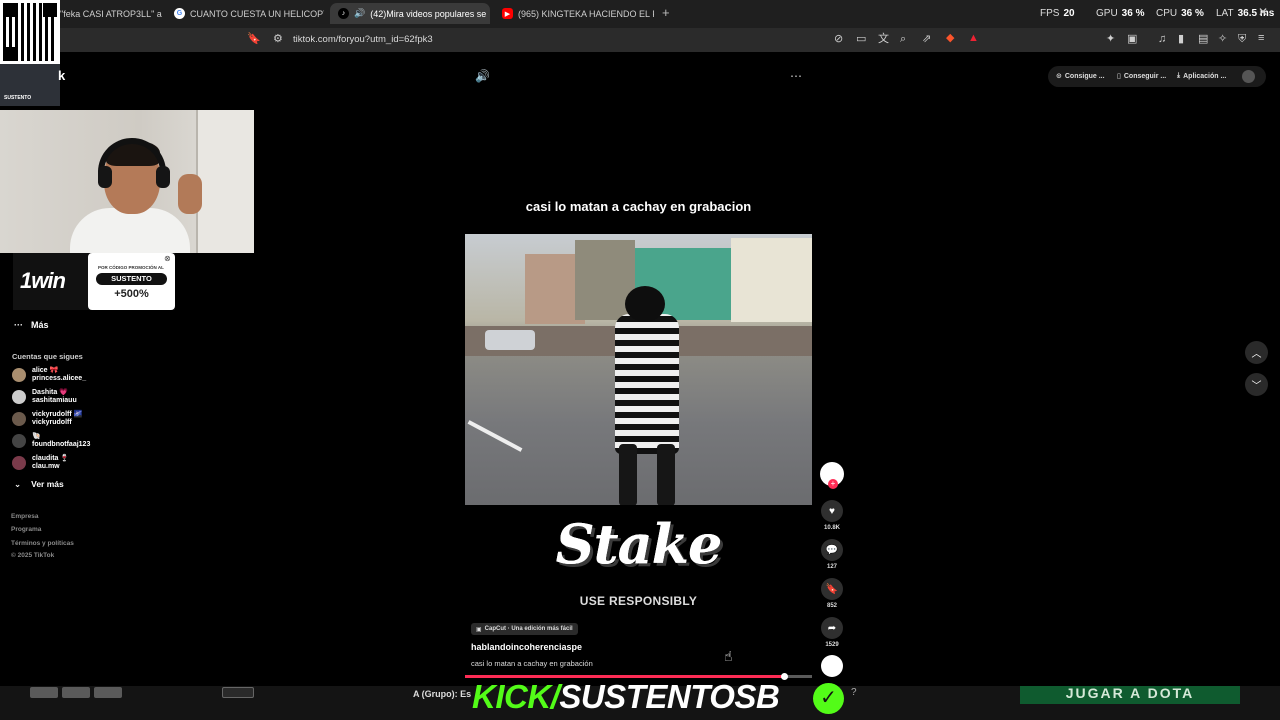  Describe the element at coordinates (1162, 39) in the screenshot. I see `music-icon: ♫` at that location.